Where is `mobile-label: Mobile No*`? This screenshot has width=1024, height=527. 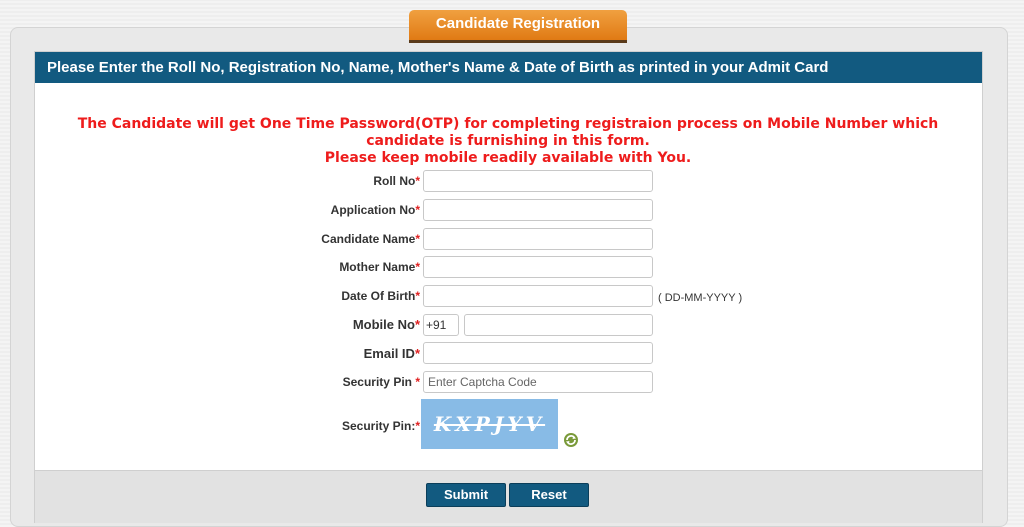 mobile-label: Mobile No* is located at coordinates (386, 324).